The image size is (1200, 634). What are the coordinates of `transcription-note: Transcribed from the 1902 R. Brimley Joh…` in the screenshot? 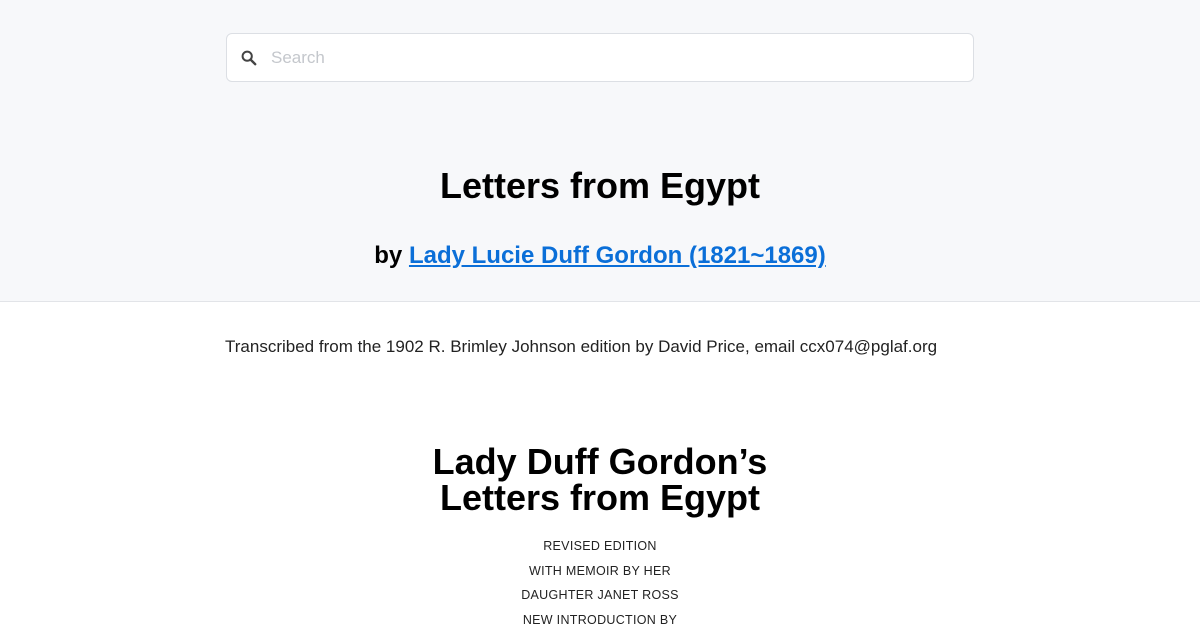 It's located at (581, 346).